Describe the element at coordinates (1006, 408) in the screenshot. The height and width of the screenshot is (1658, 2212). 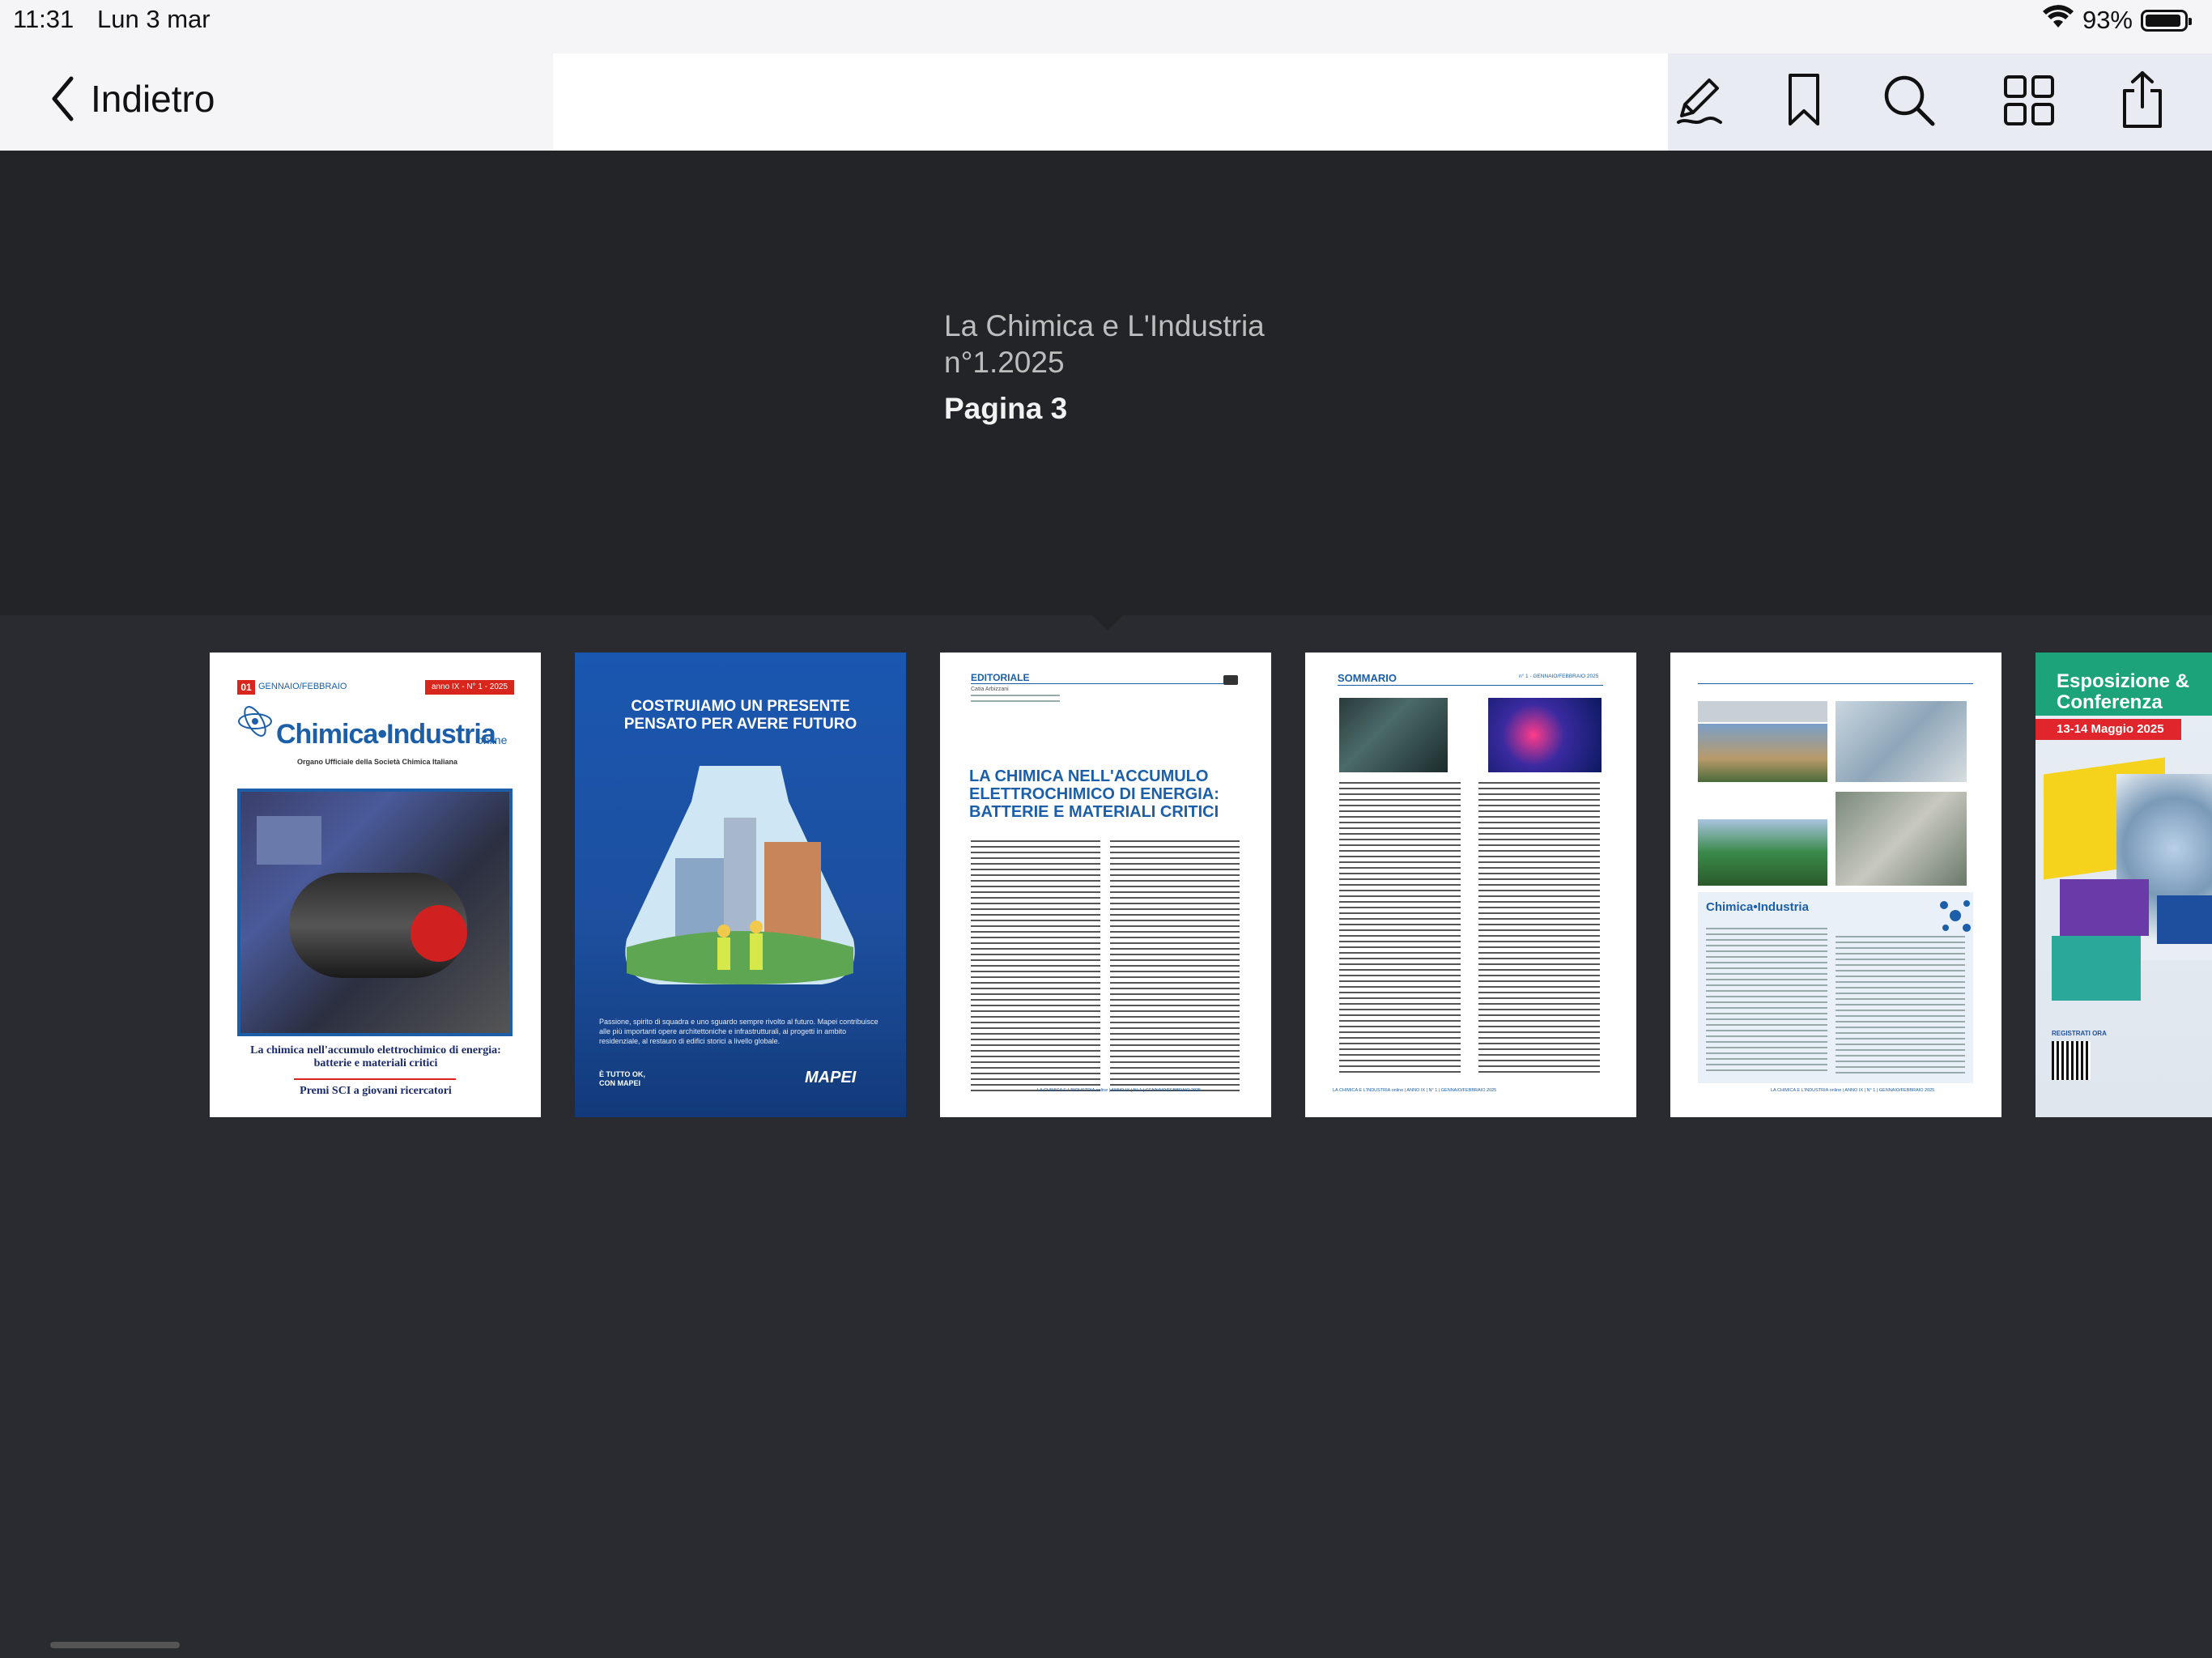
I see `page-label: Pagina 3` at that location.